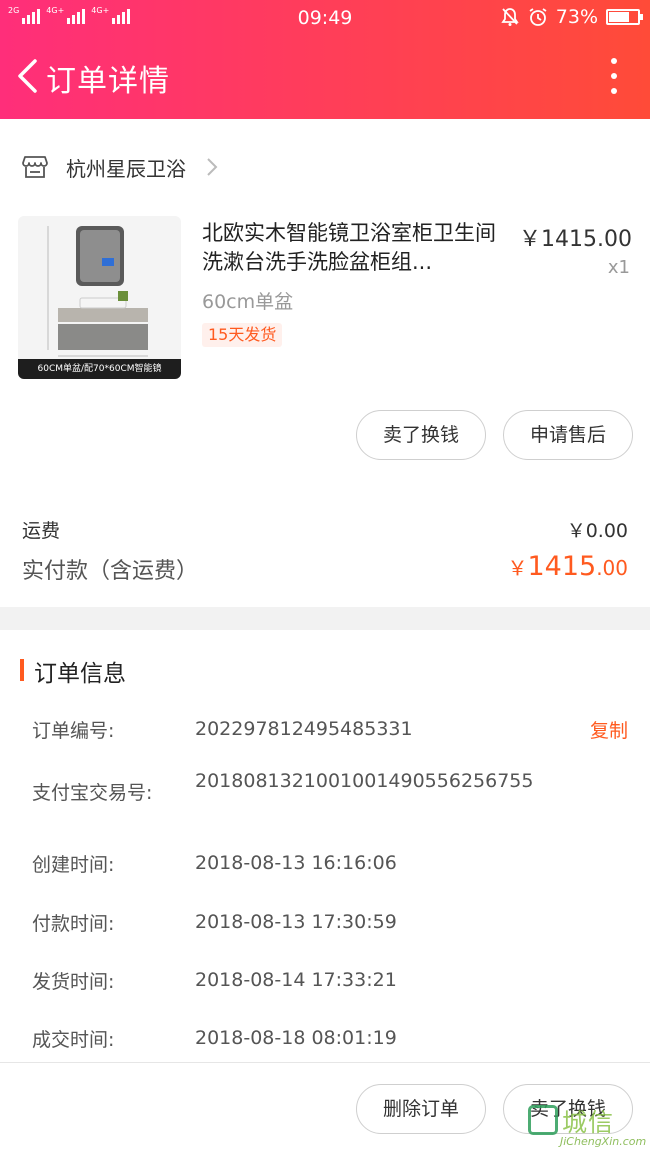 The image size is (650, 1155). I want to click on amount-integer: 1415, so click(562, 566).